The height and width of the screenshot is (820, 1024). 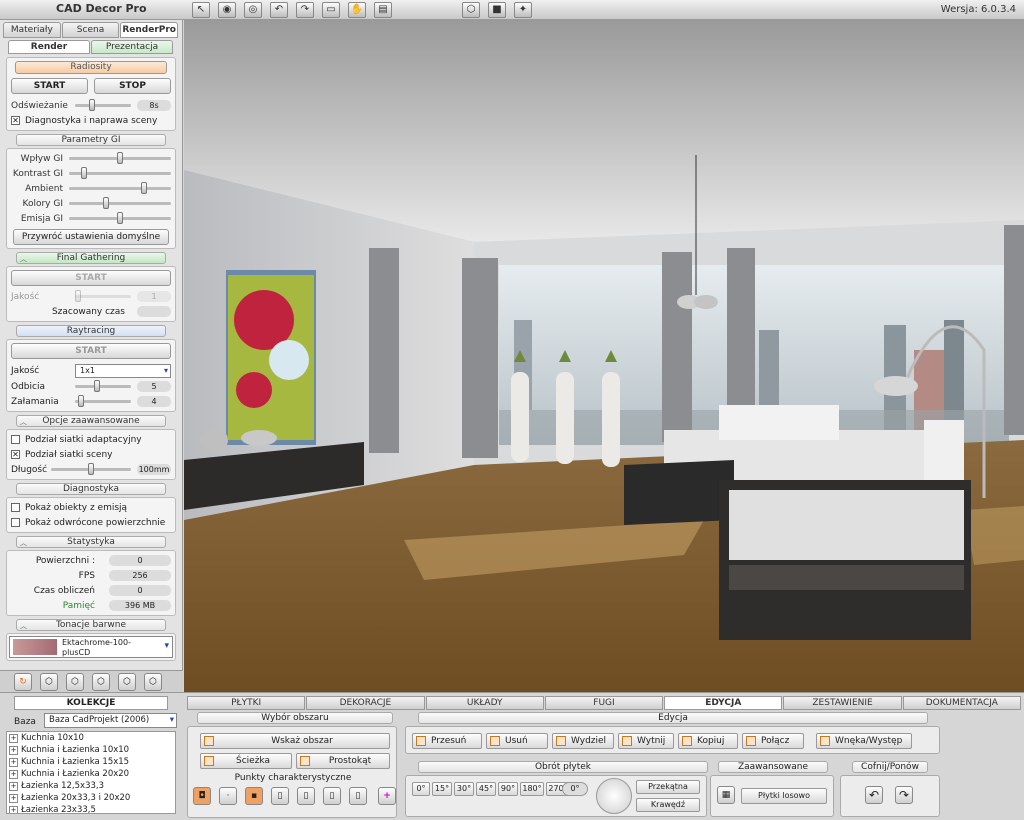 What do you see at coordinates (90, 30) in the screenshot?
I see `tab-scene: Scena` at bounding box center [90, 30].